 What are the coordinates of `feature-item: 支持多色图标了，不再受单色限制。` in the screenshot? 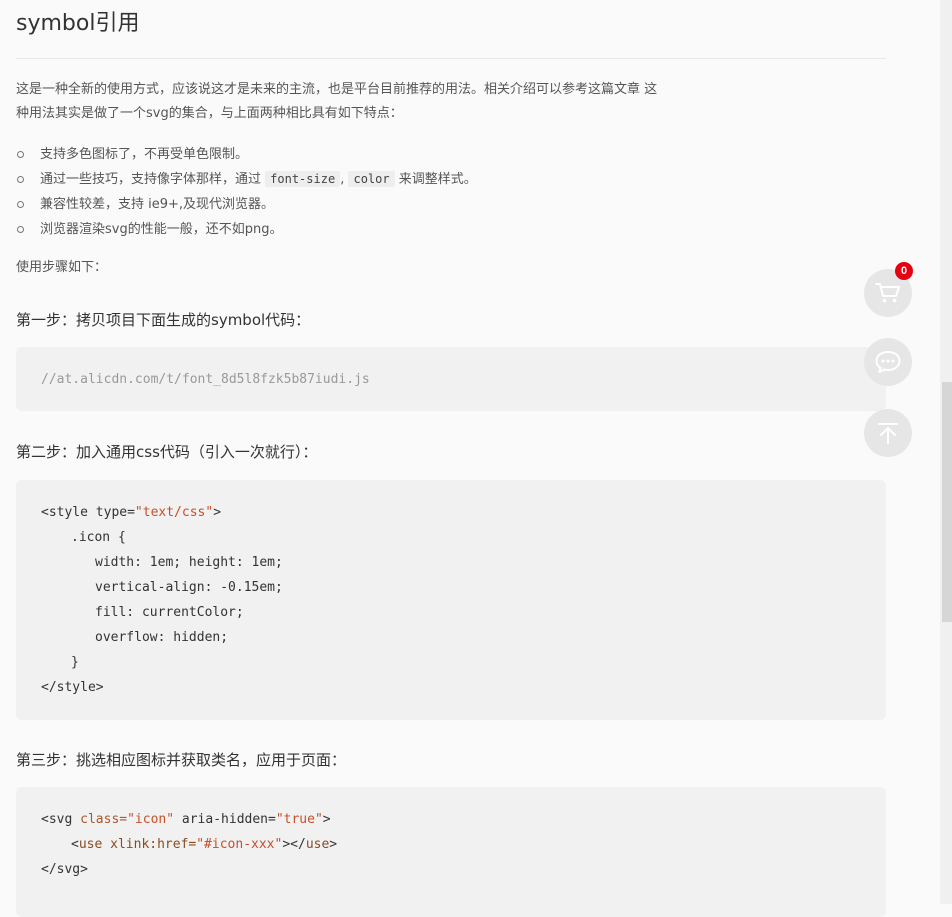 It's located at (246, 154).